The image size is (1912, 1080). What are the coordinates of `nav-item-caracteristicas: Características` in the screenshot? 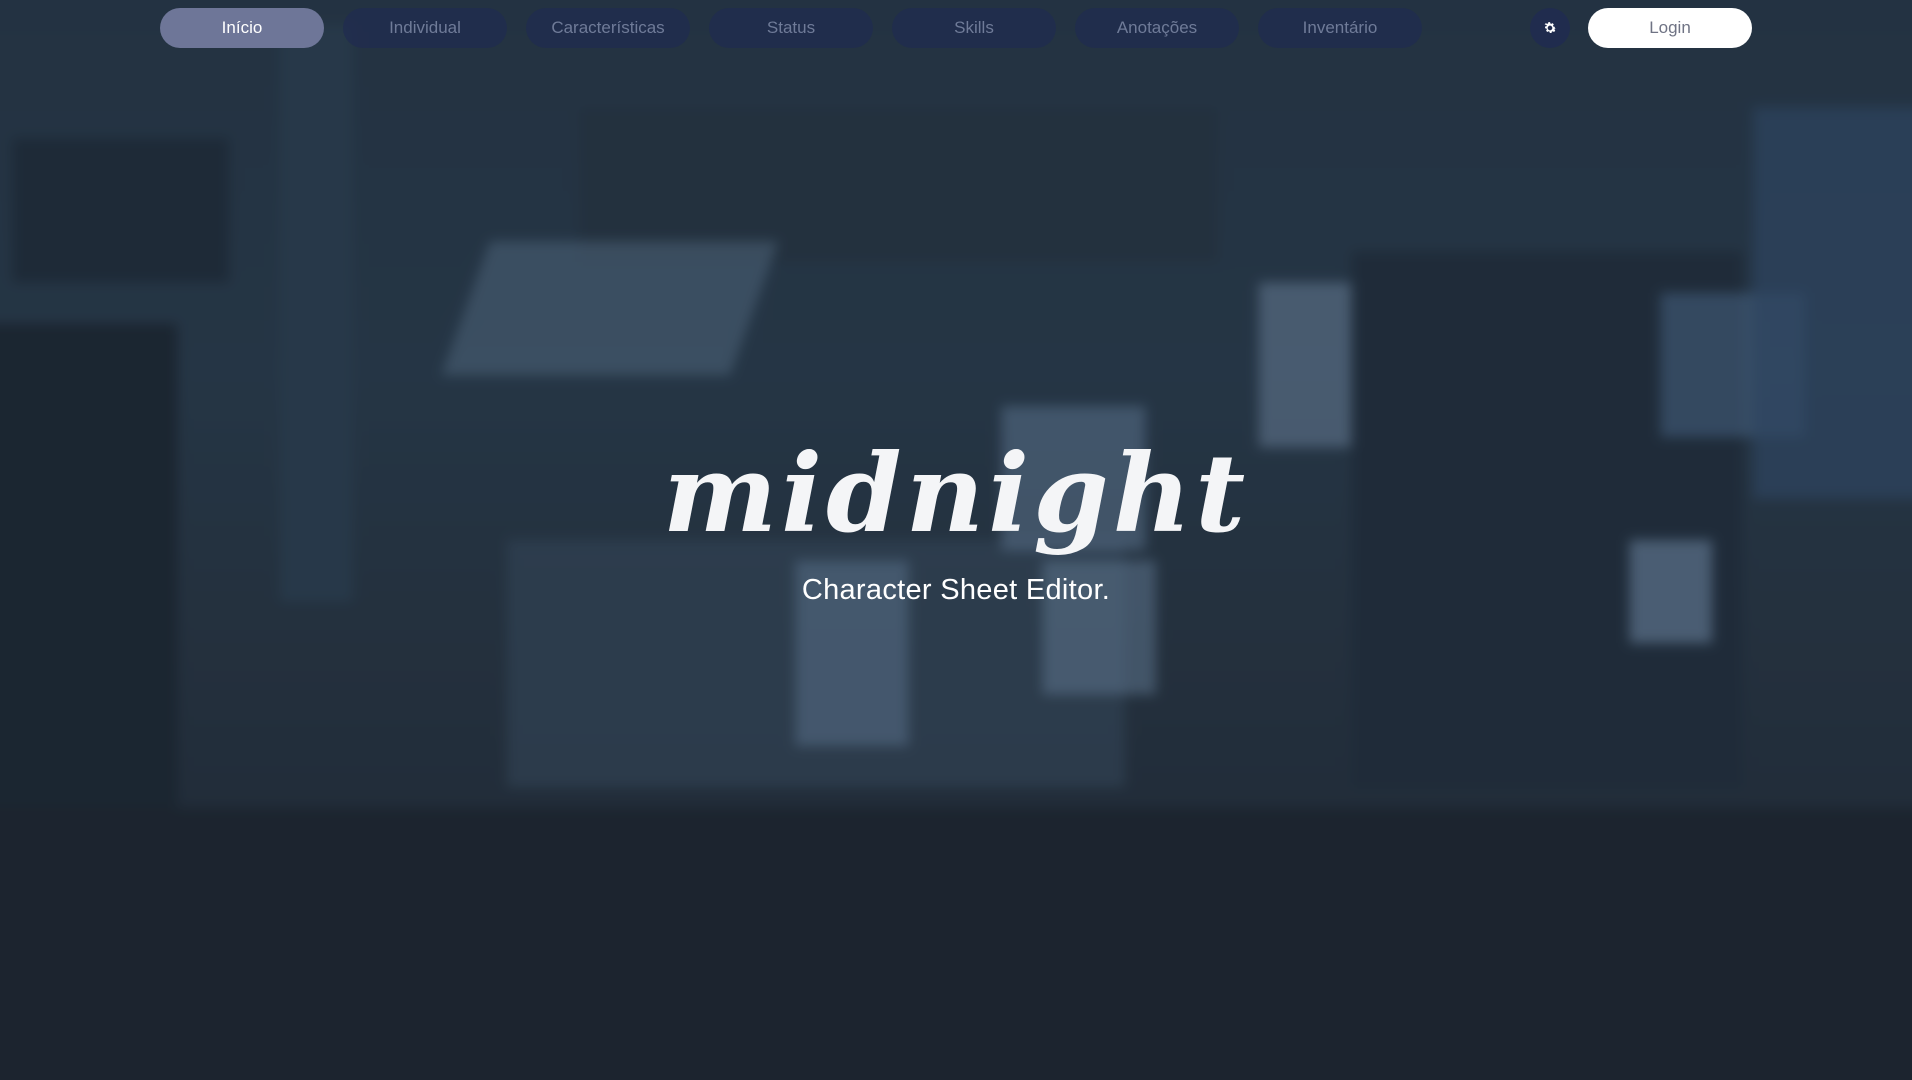 It's located at (608, 28).